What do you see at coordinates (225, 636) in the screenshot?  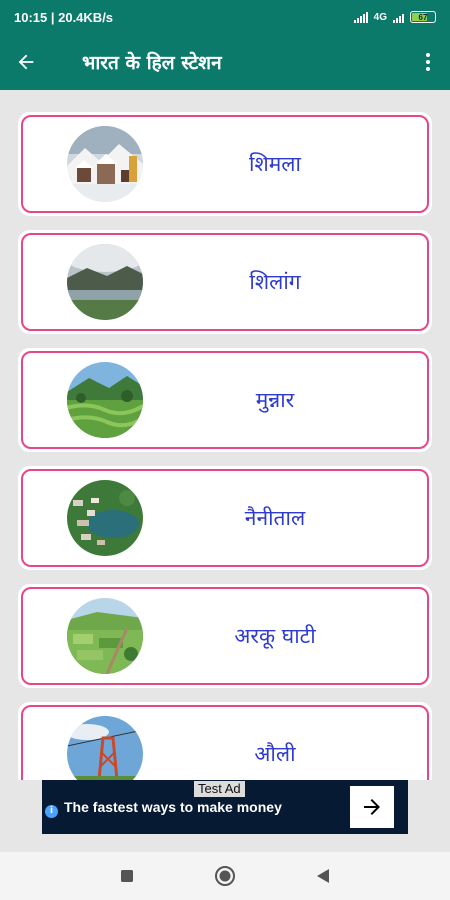 I see `list-item-araku-valley: अरकू घाटी` at bounding box center [225, 636].